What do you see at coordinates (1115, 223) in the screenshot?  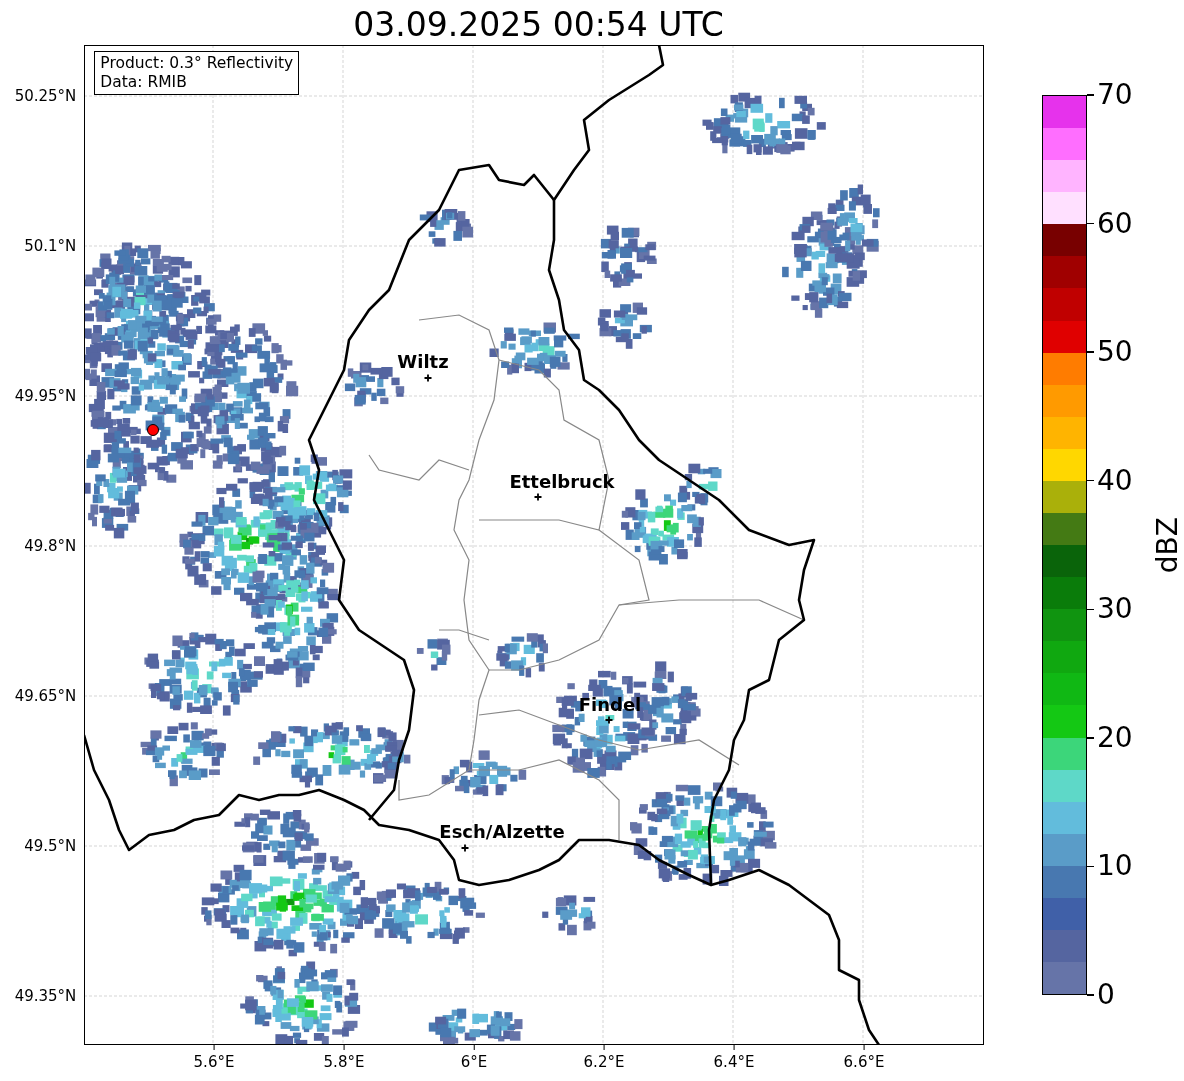 I see `colorbar-tick-label: 60` at bounding box center [1115, 223].